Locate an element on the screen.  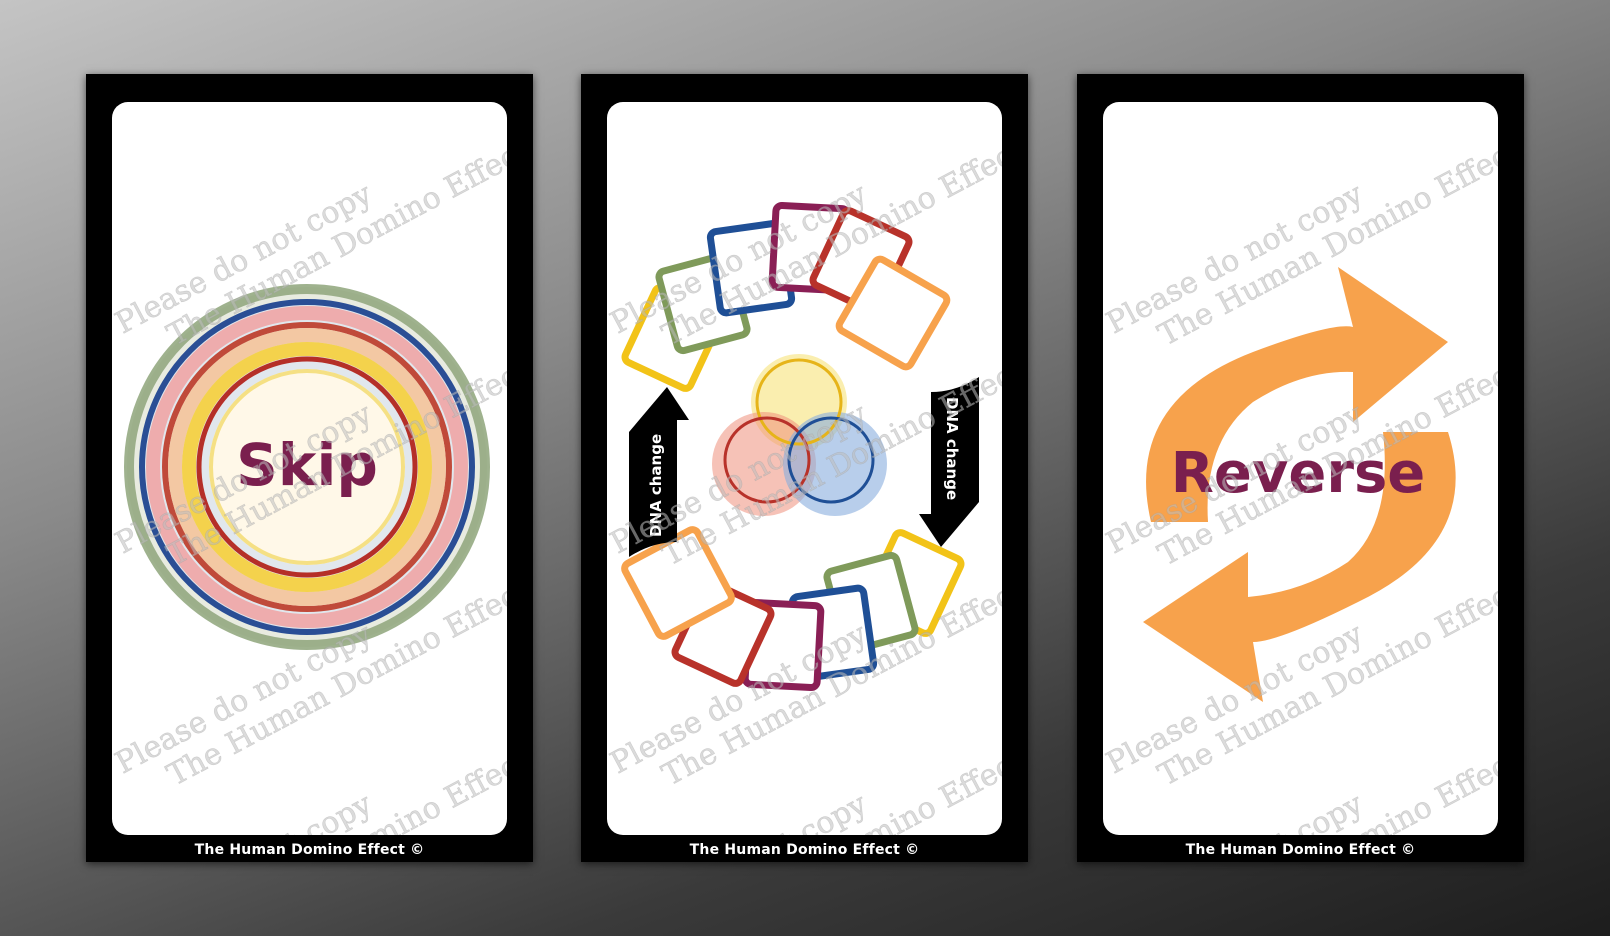
skip-circle-art: Skip is located at coordinates (307, 467).